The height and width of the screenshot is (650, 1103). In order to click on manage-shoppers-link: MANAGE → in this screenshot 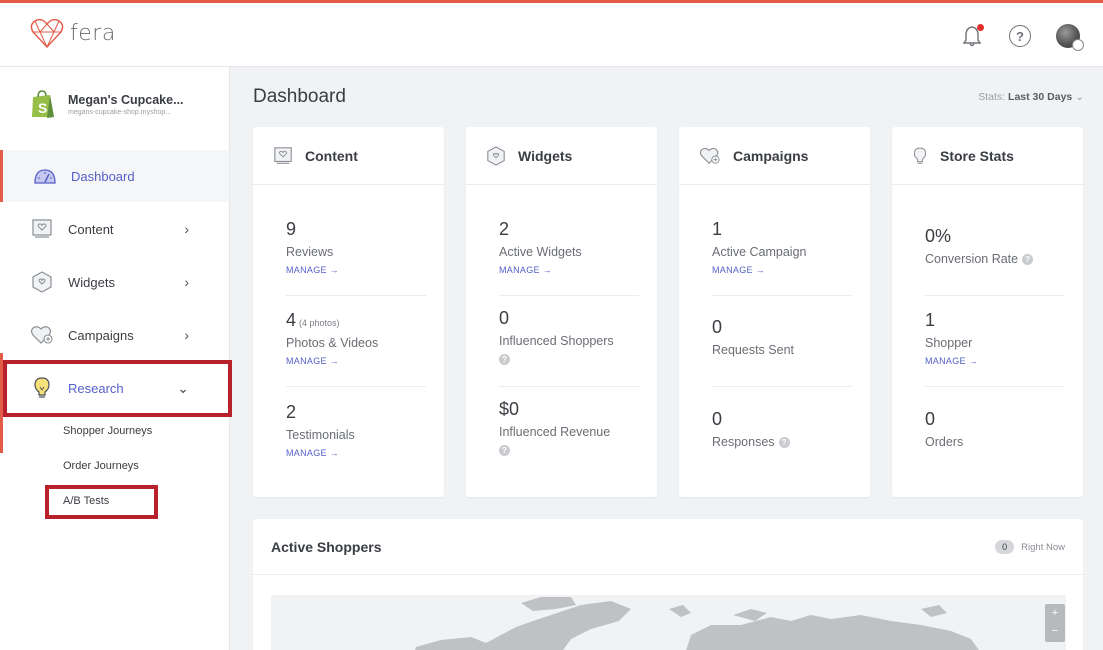, I will do `click(951, 361)`.